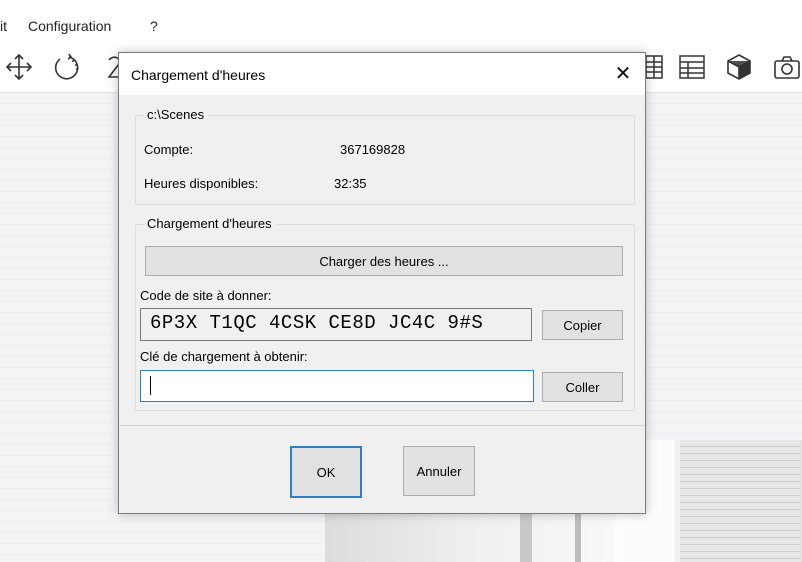 This screenshot has height=562, width=802. I want to click on site-code-value: 6P3X T1QC 4CSK CE8D JC4C 9#S, so click(317, 323).